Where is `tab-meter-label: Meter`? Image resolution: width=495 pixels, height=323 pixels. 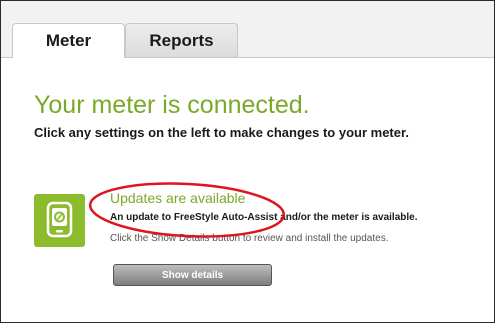
tab-meter-label: Meter is located at coordinates (68, 40).